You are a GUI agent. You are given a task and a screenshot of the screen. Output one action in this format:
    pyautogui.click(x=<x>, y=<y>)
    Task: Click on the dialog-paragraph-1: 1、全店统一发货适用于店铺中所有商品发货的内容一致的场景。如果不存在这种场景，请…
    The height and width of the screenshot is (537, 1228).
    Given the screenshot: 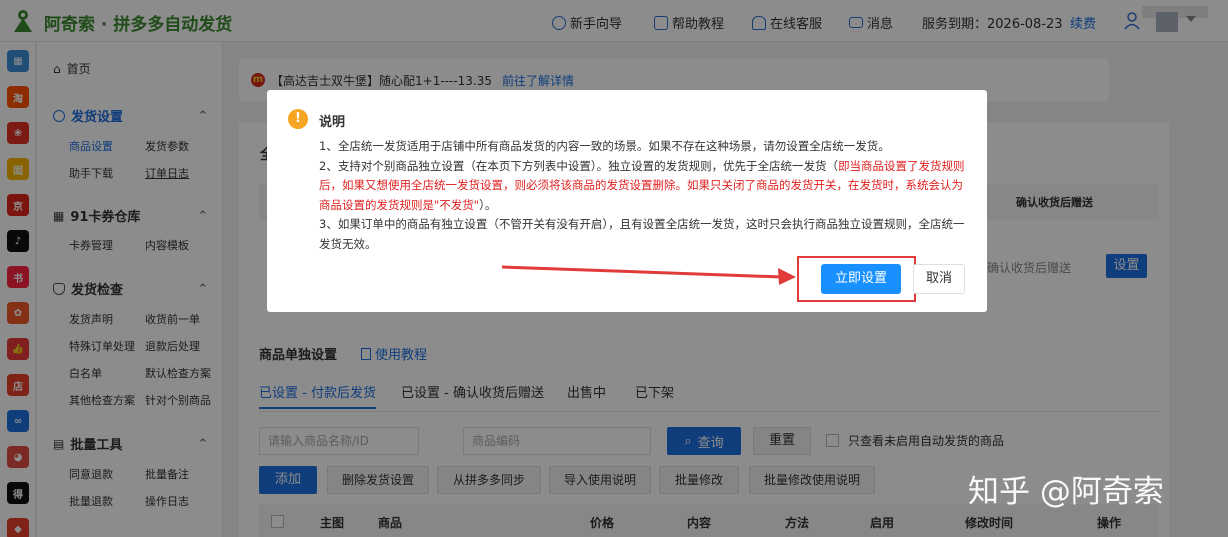 What is the action you would take?
    pyautogui.click(x=604, y=146)
    